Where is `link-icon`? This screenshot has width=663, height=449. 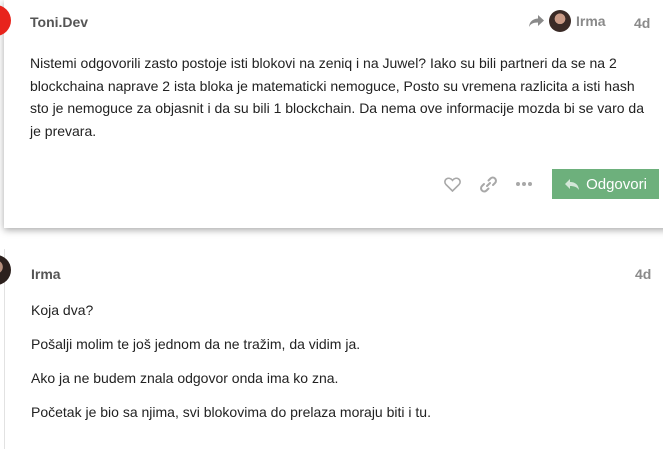
link-icon is located at coordinates (488, 184).